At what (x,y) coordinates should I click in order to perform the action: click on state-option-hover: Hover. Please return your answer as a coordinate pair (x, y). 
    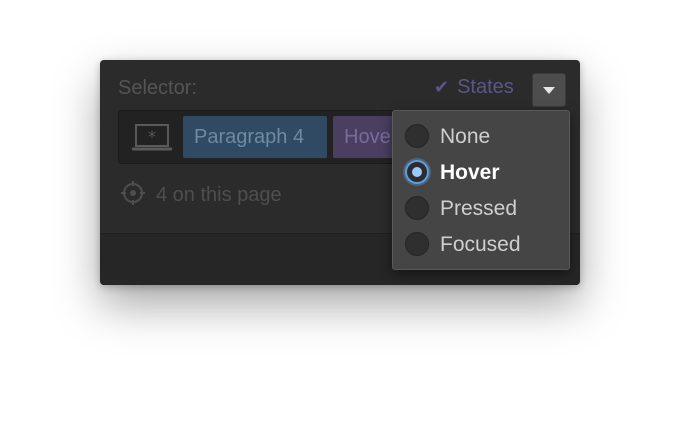
    Looking at the image, I should click on (481, 173).